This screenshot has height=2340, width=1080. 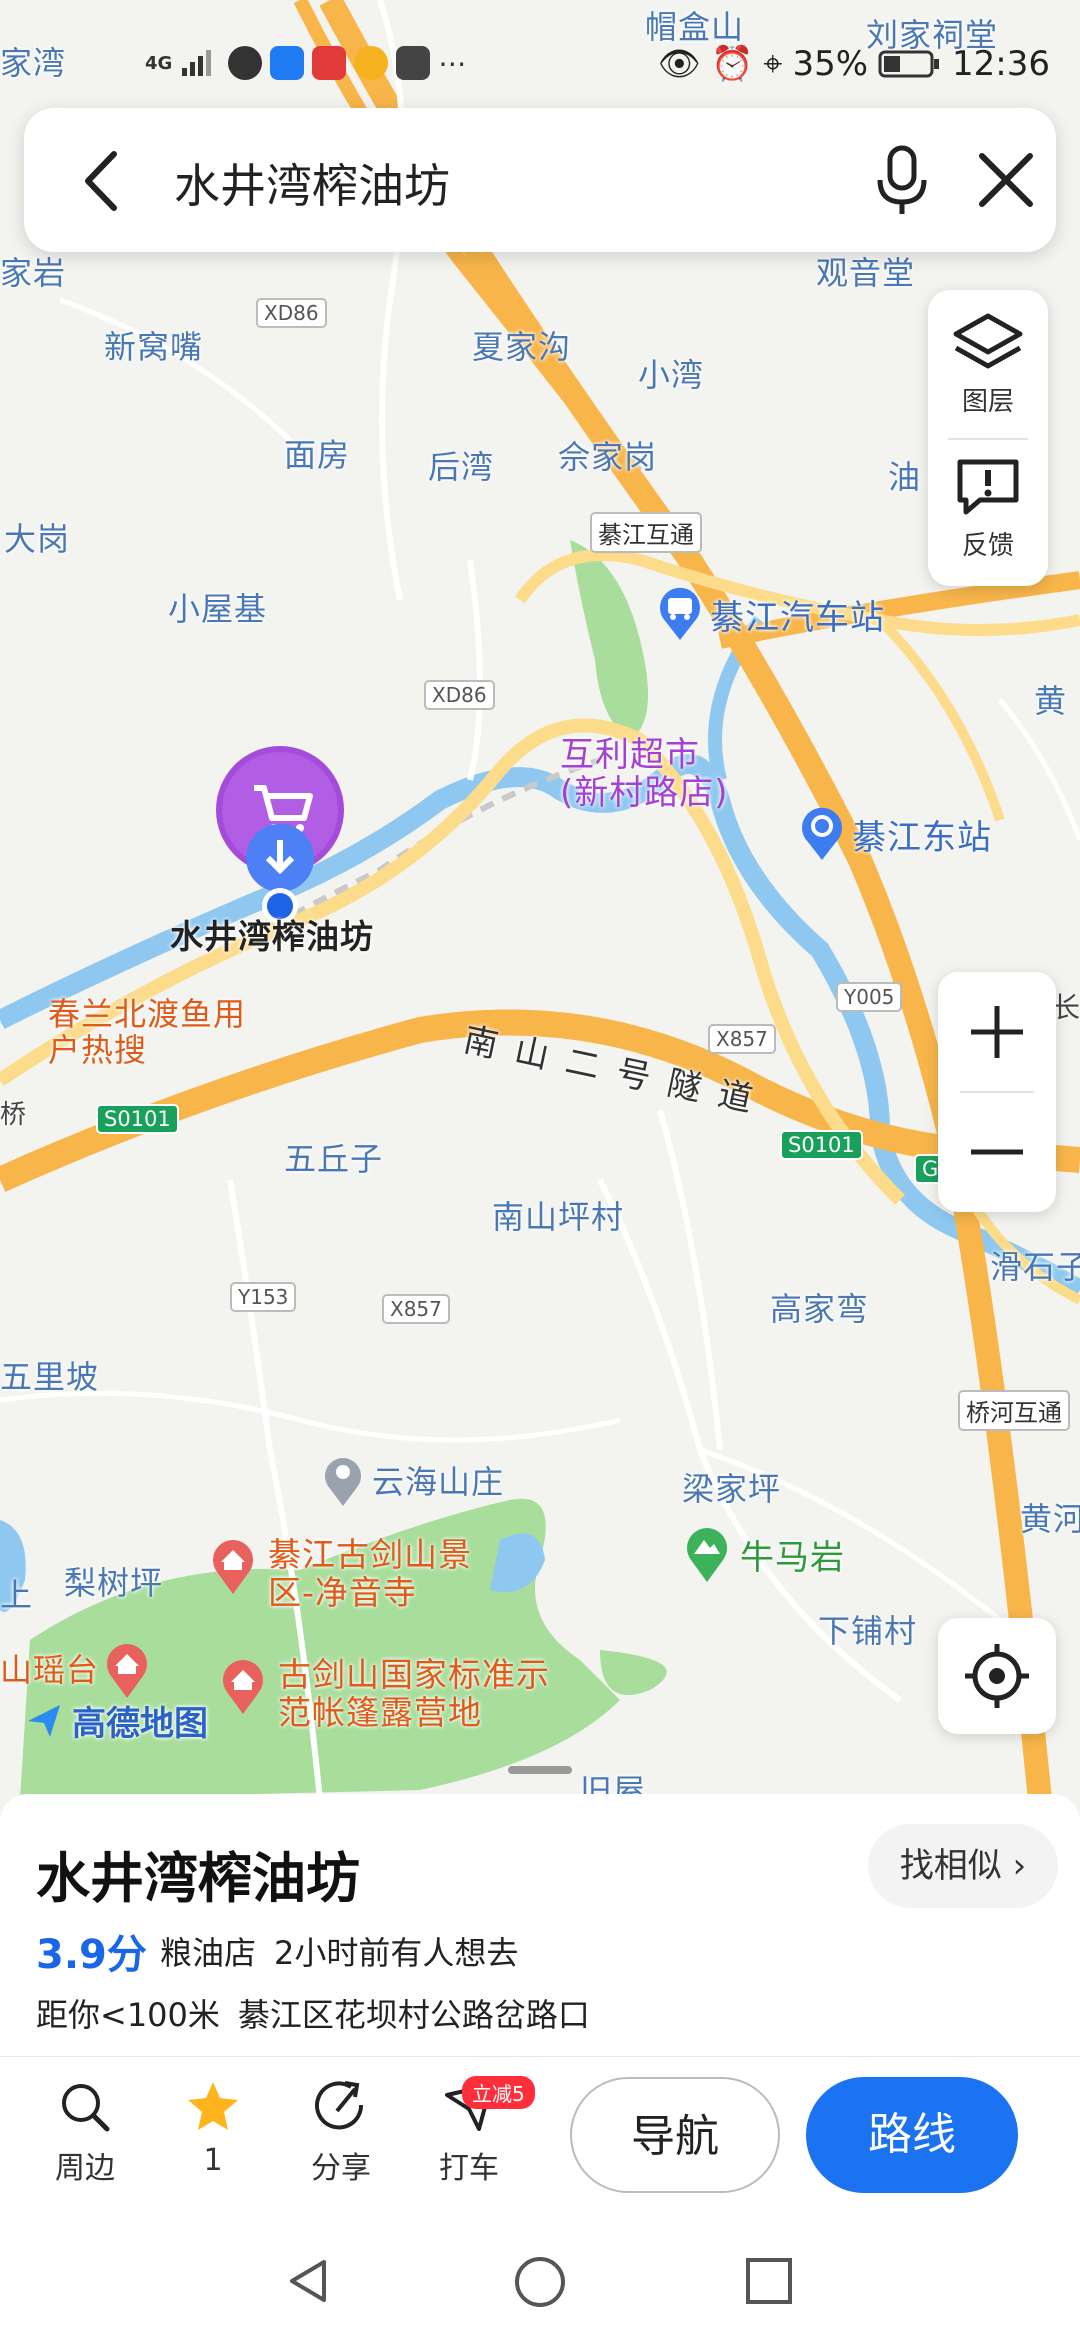 I want to click on map-label: 梨树坪, so click(x=114, y=1583).